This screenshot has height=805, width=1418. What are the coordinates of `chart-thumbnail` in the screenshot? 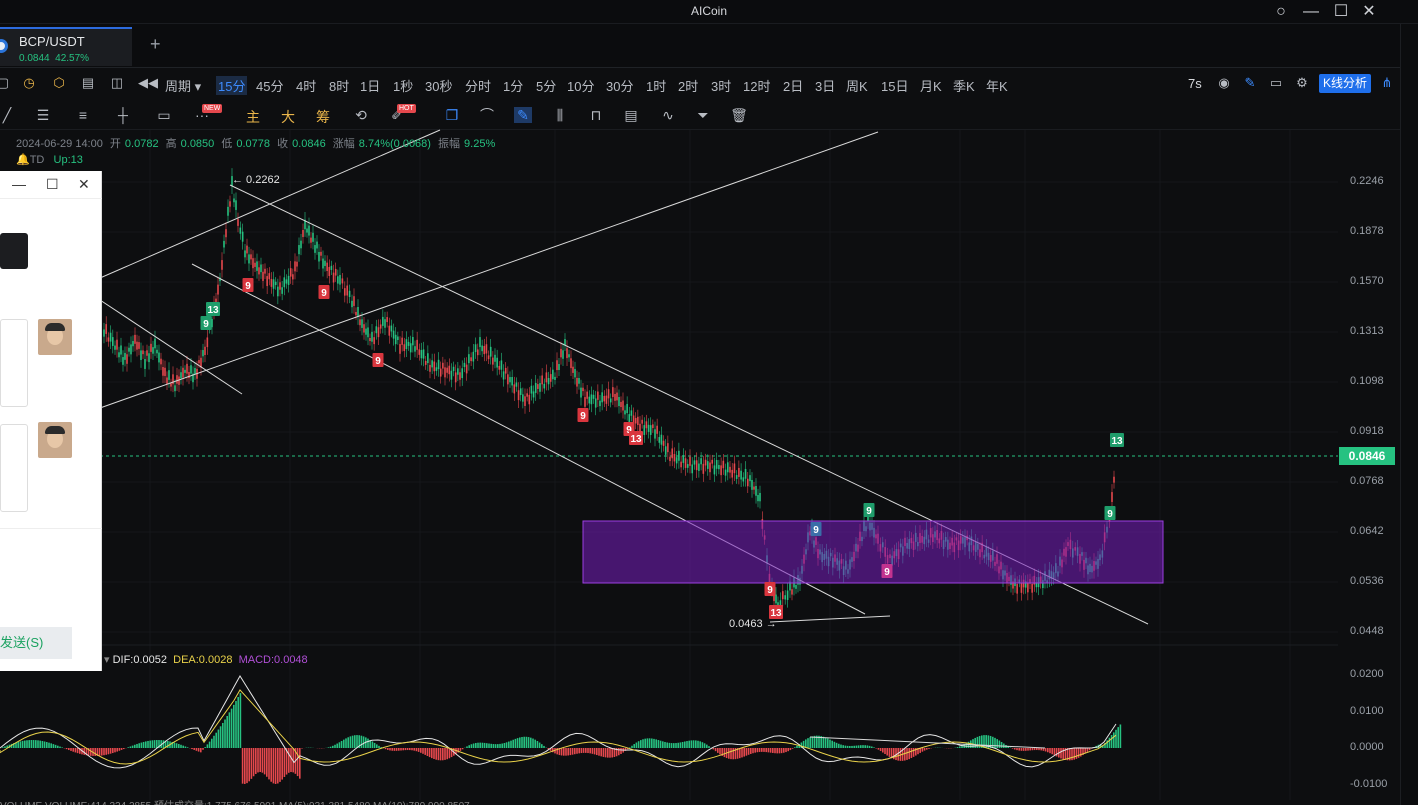 It's located at (14, 251).